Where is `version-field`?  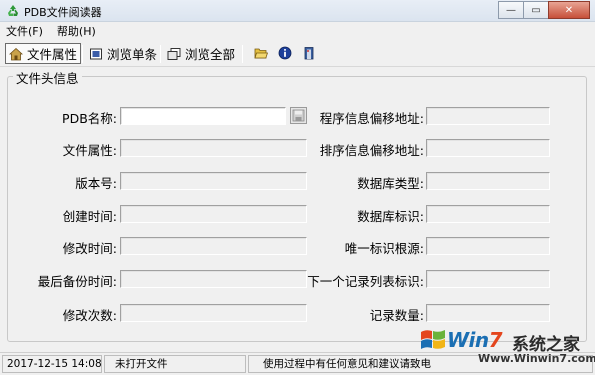 version-field is located at coordinates (213, 181).